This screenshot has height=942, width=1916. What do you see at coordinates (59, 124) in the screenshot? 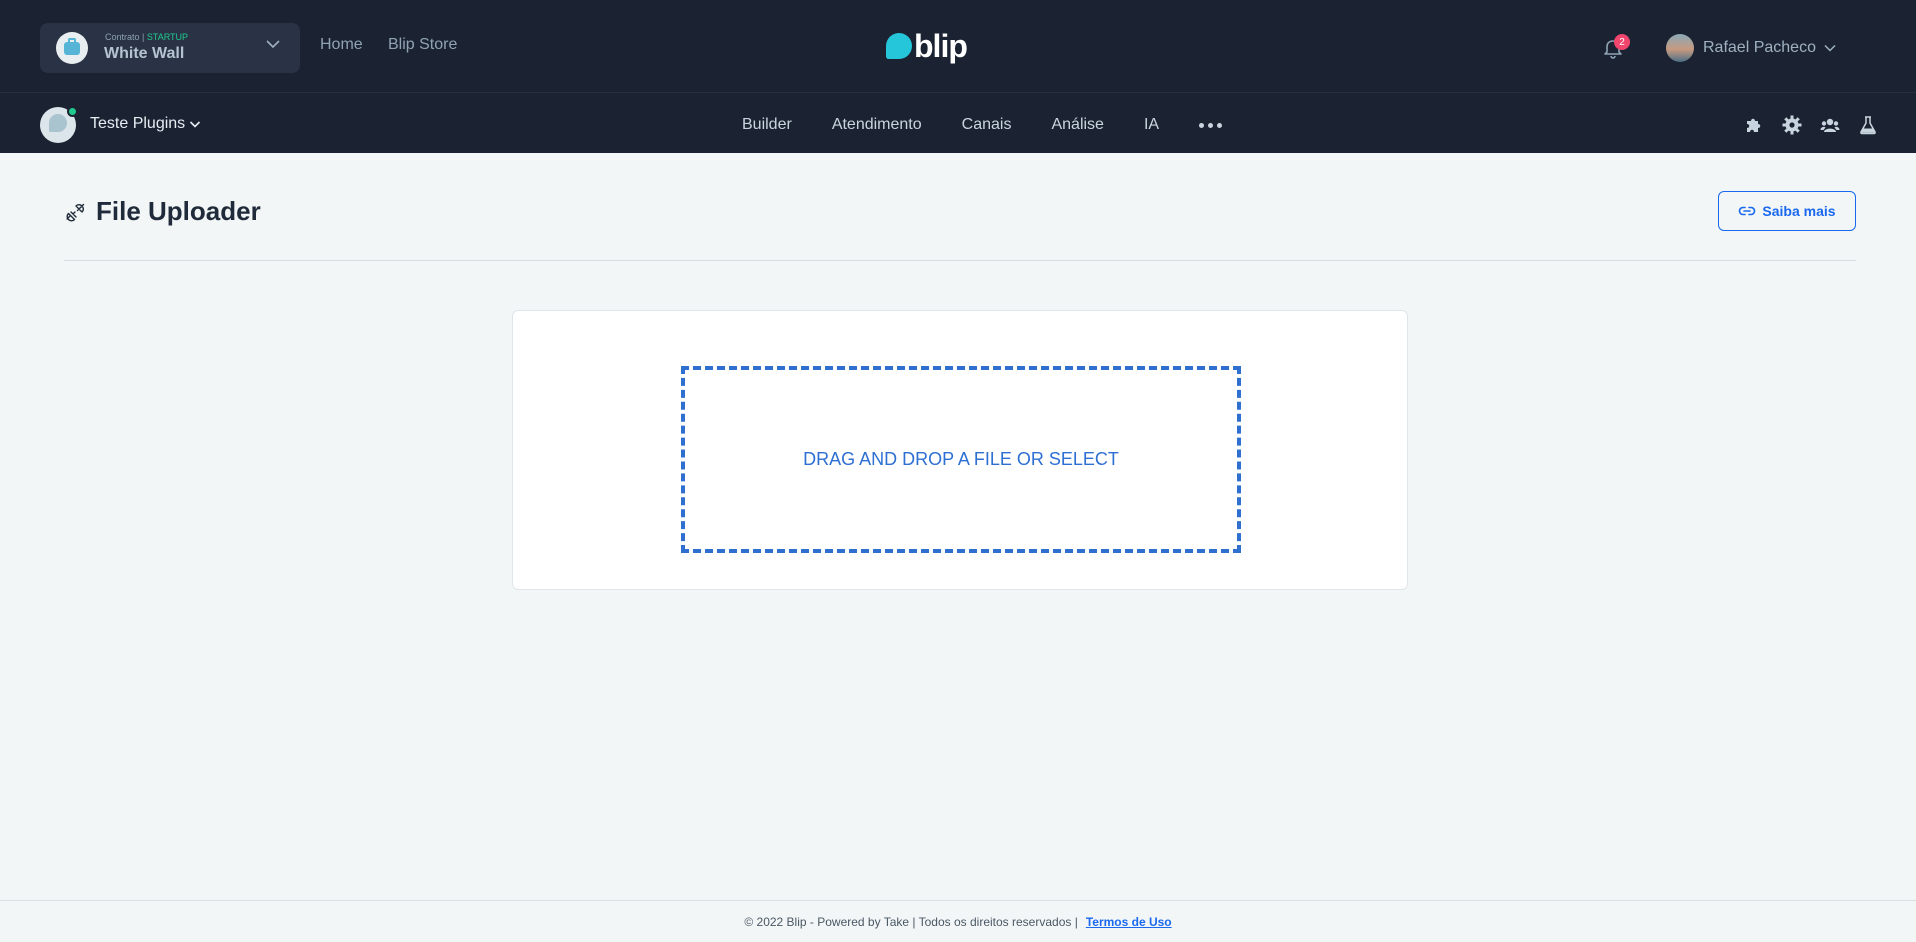
I see `bot-avatar` at bounding box center [59, 124].